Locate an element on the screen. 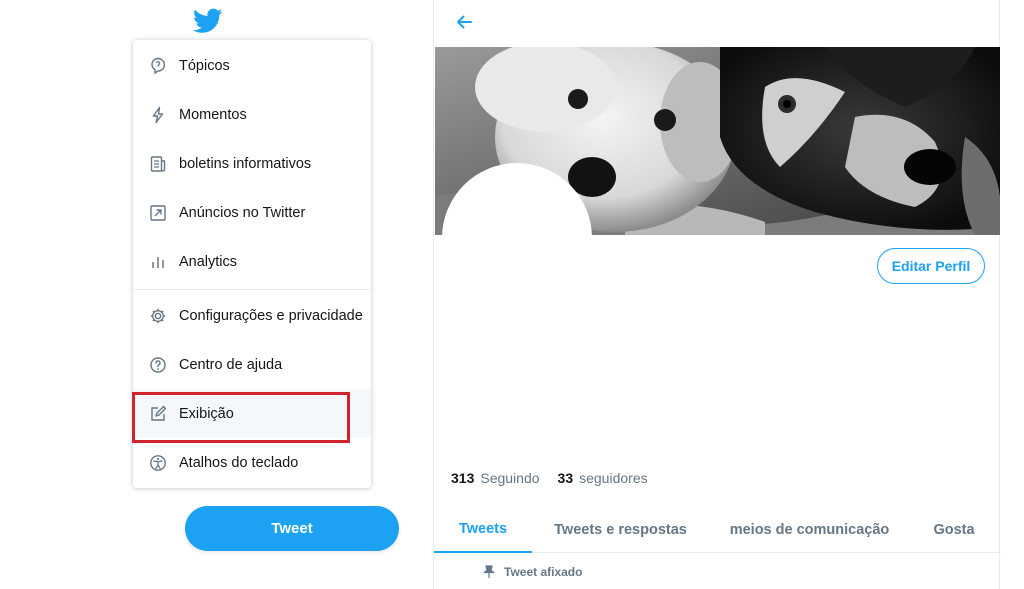 This screenshot has width=1024, height=589. followers-stat: 33 seguidores is located at coordinates (603, 478).